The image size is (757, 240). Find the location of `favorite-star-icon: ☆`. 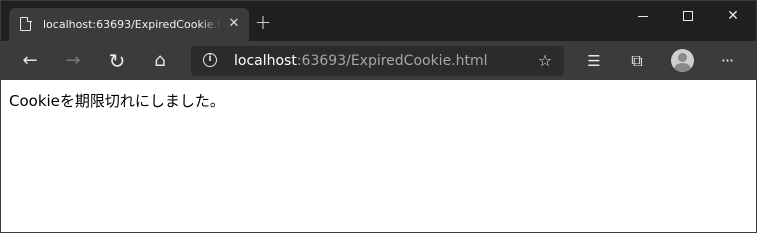

favorite-star-icon: ☆ is located at coordinates (545, 61).